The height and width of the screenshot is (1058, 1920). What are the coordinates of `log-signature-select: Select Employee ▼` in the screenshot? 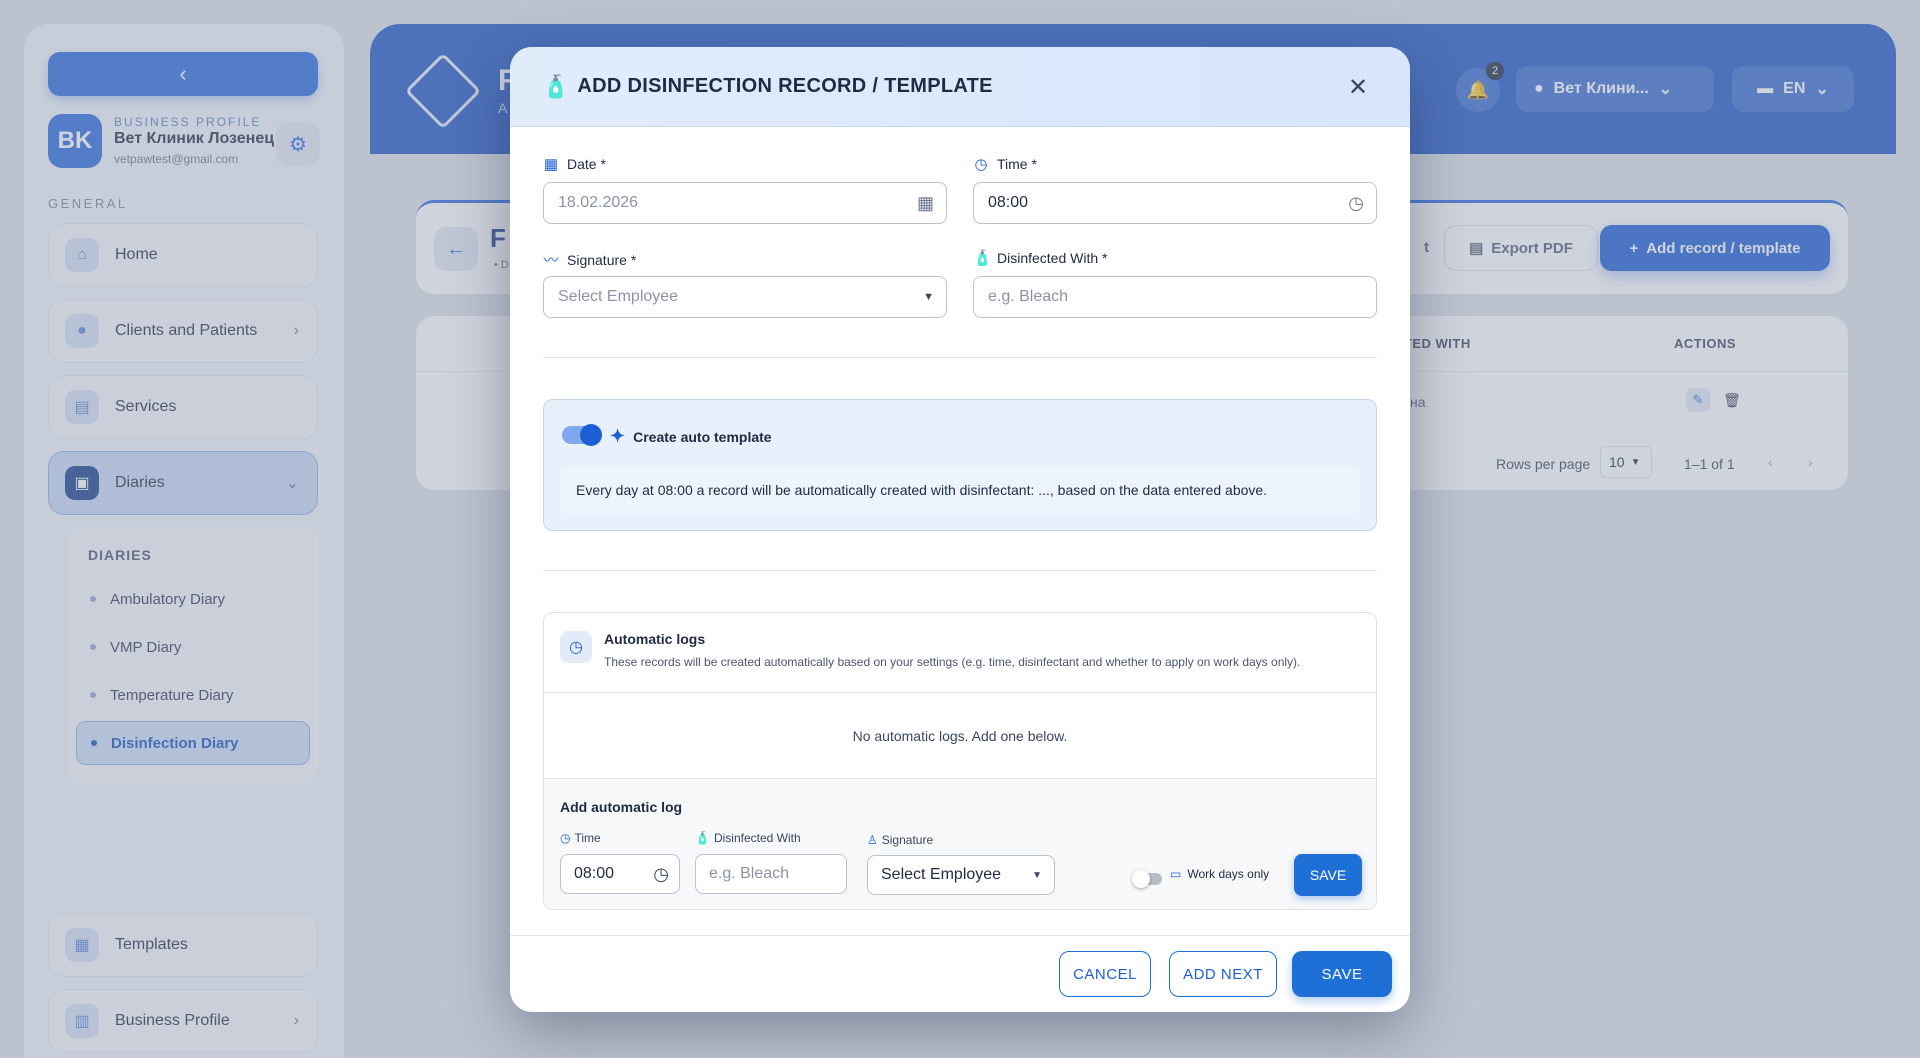 It's located at (961, 875).